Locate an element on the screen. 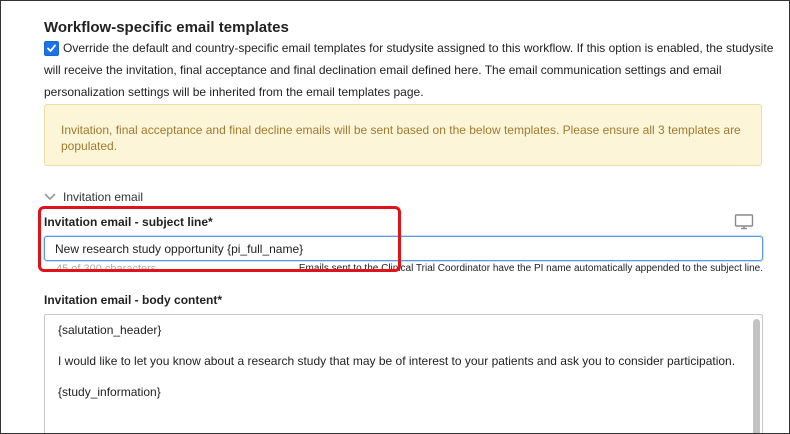  subject-line-input is located at coordinates (403, 248).